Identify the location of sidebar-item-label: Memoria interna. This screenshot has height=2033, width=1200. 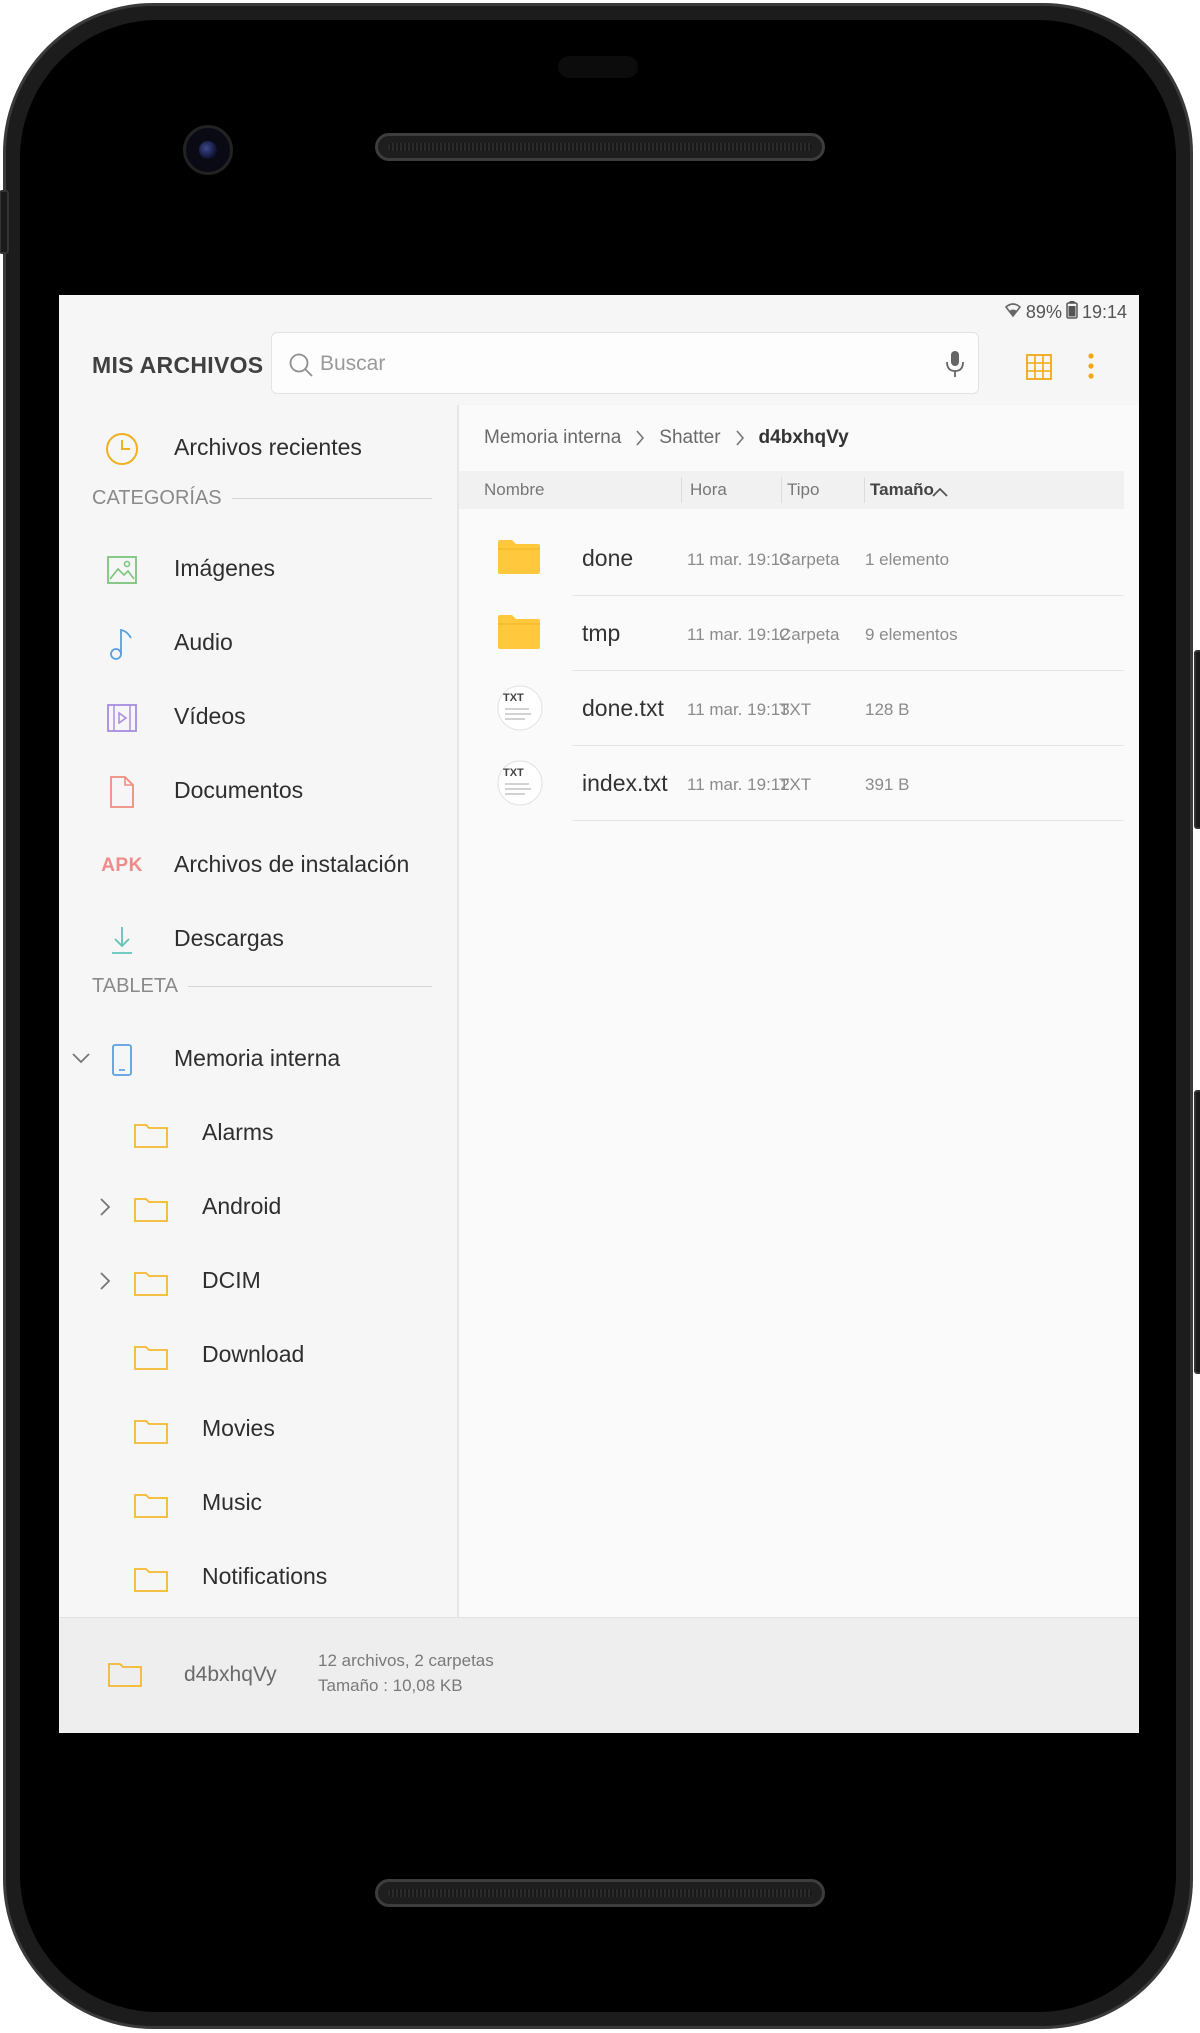
(257, 1058).